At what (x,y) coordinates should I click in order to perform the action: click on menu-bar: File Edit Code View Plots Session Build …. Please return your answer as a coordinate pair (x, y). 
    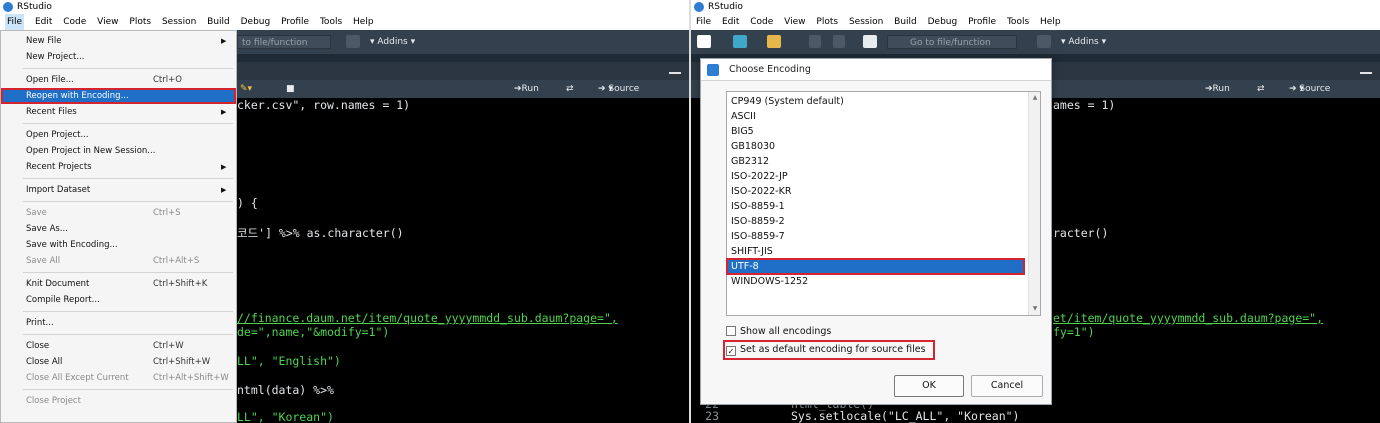
    Looking at the image, I should click on (1035, 22).